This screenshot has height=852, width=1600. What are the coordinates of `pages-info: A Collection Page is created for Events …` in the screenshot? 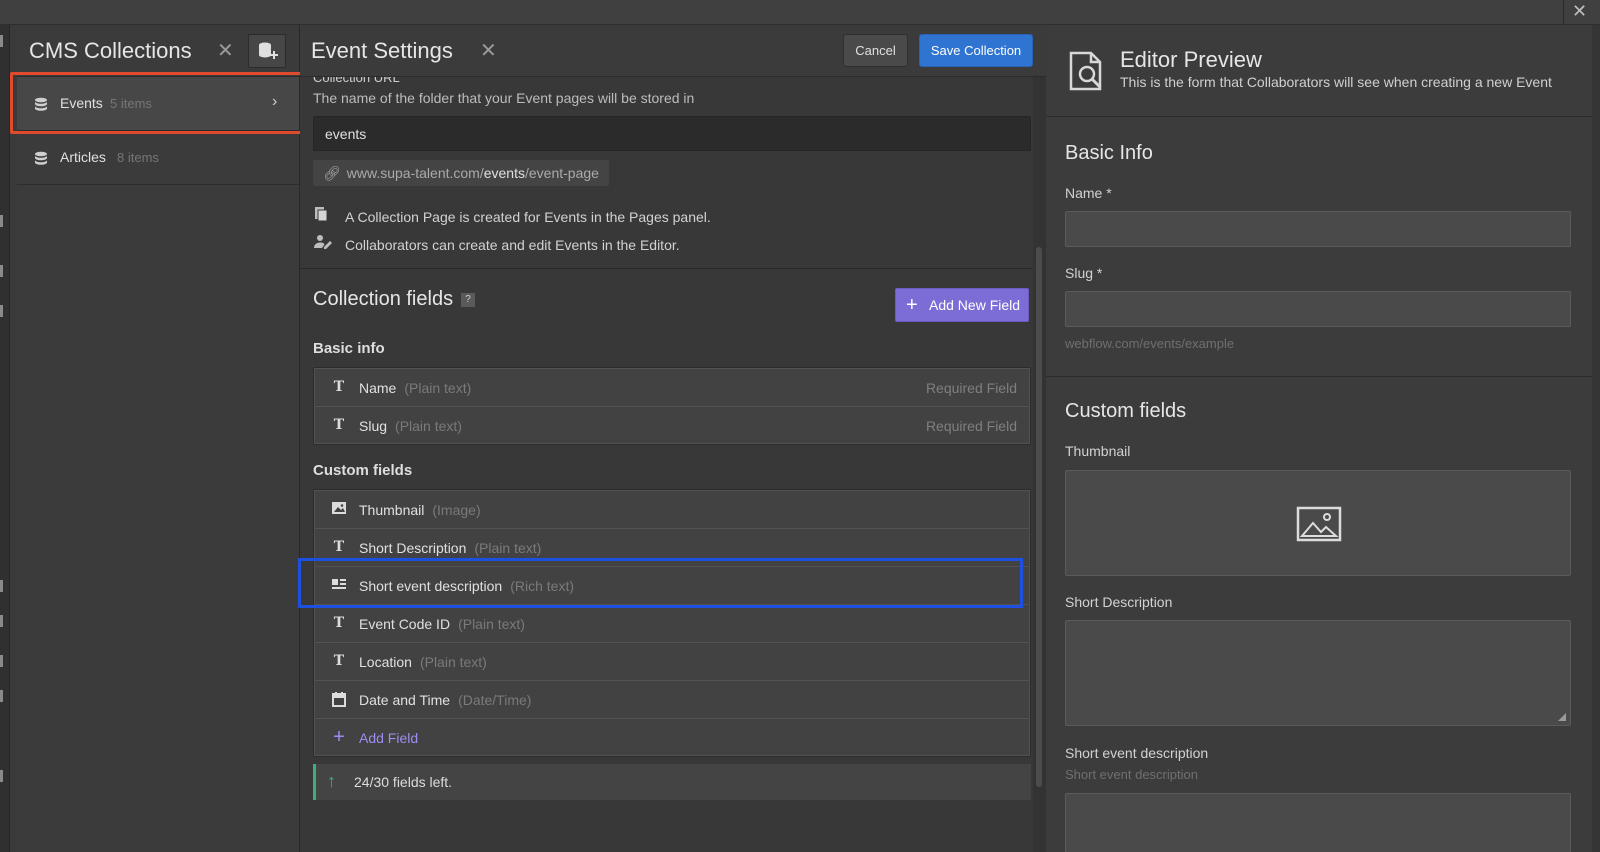 It's located at (512, 215).